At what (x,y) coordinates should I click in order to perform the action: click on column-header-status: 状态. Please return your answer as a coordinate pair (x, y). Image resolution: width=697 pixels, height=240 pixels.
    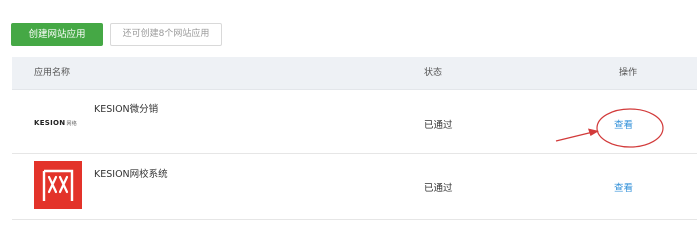
    Looking at the image, I should click on (433, 73).